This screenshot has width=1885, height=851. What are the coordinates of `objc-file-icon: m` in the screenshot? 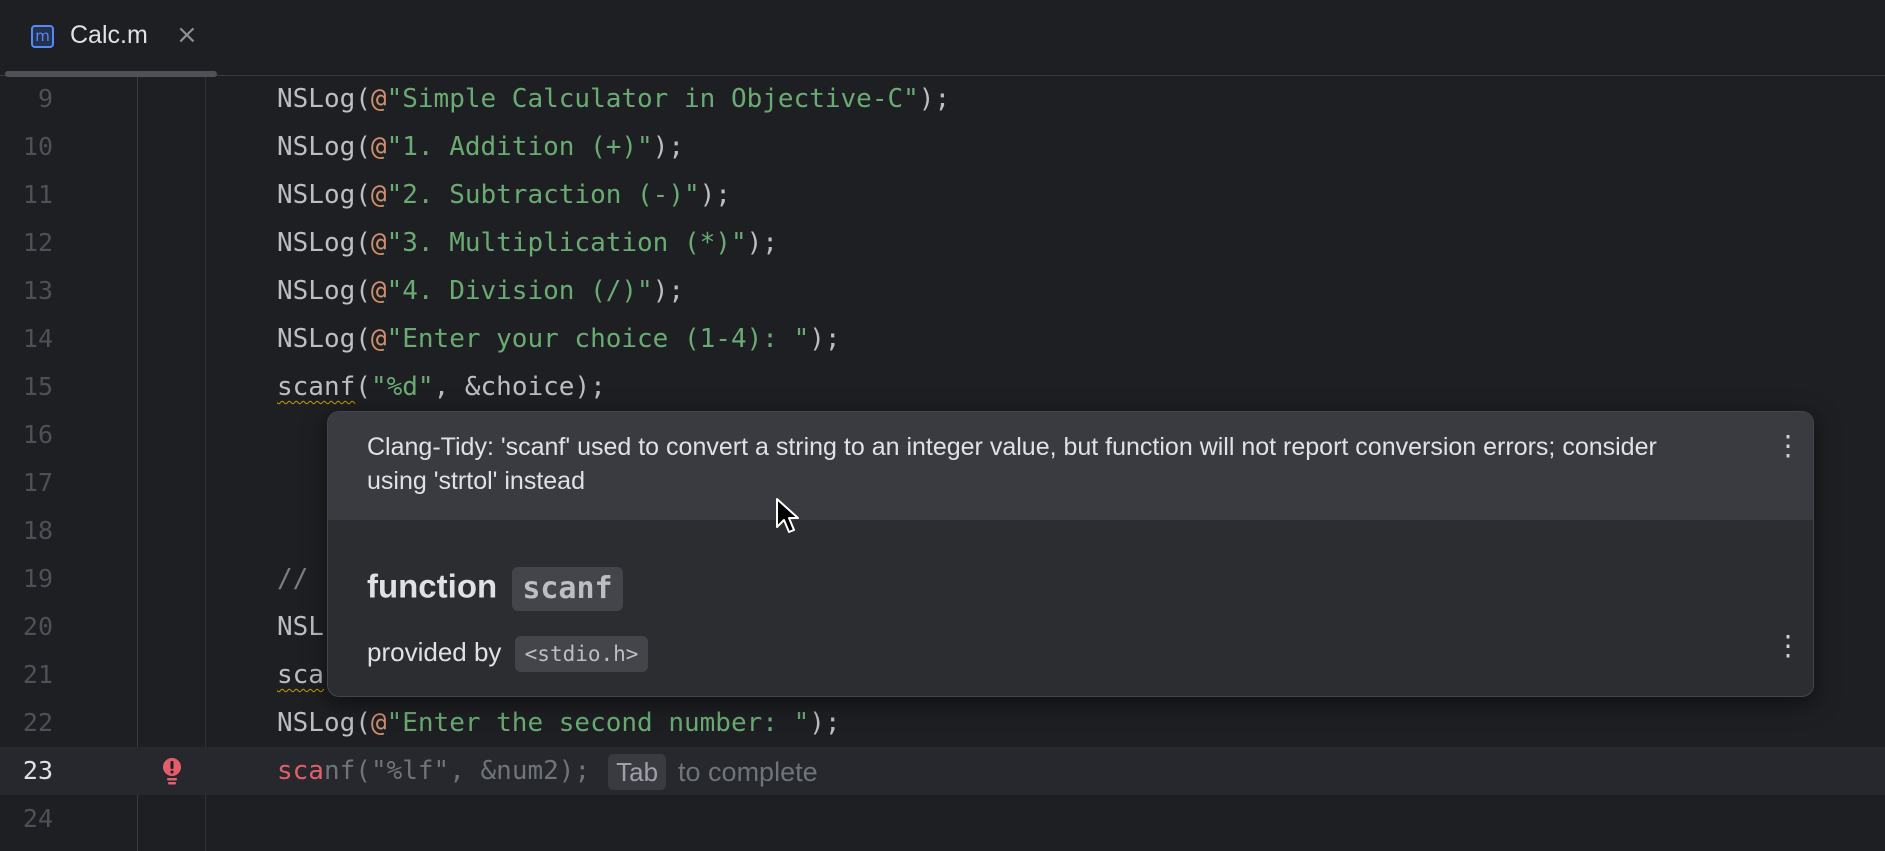 It's located at (42, 36).